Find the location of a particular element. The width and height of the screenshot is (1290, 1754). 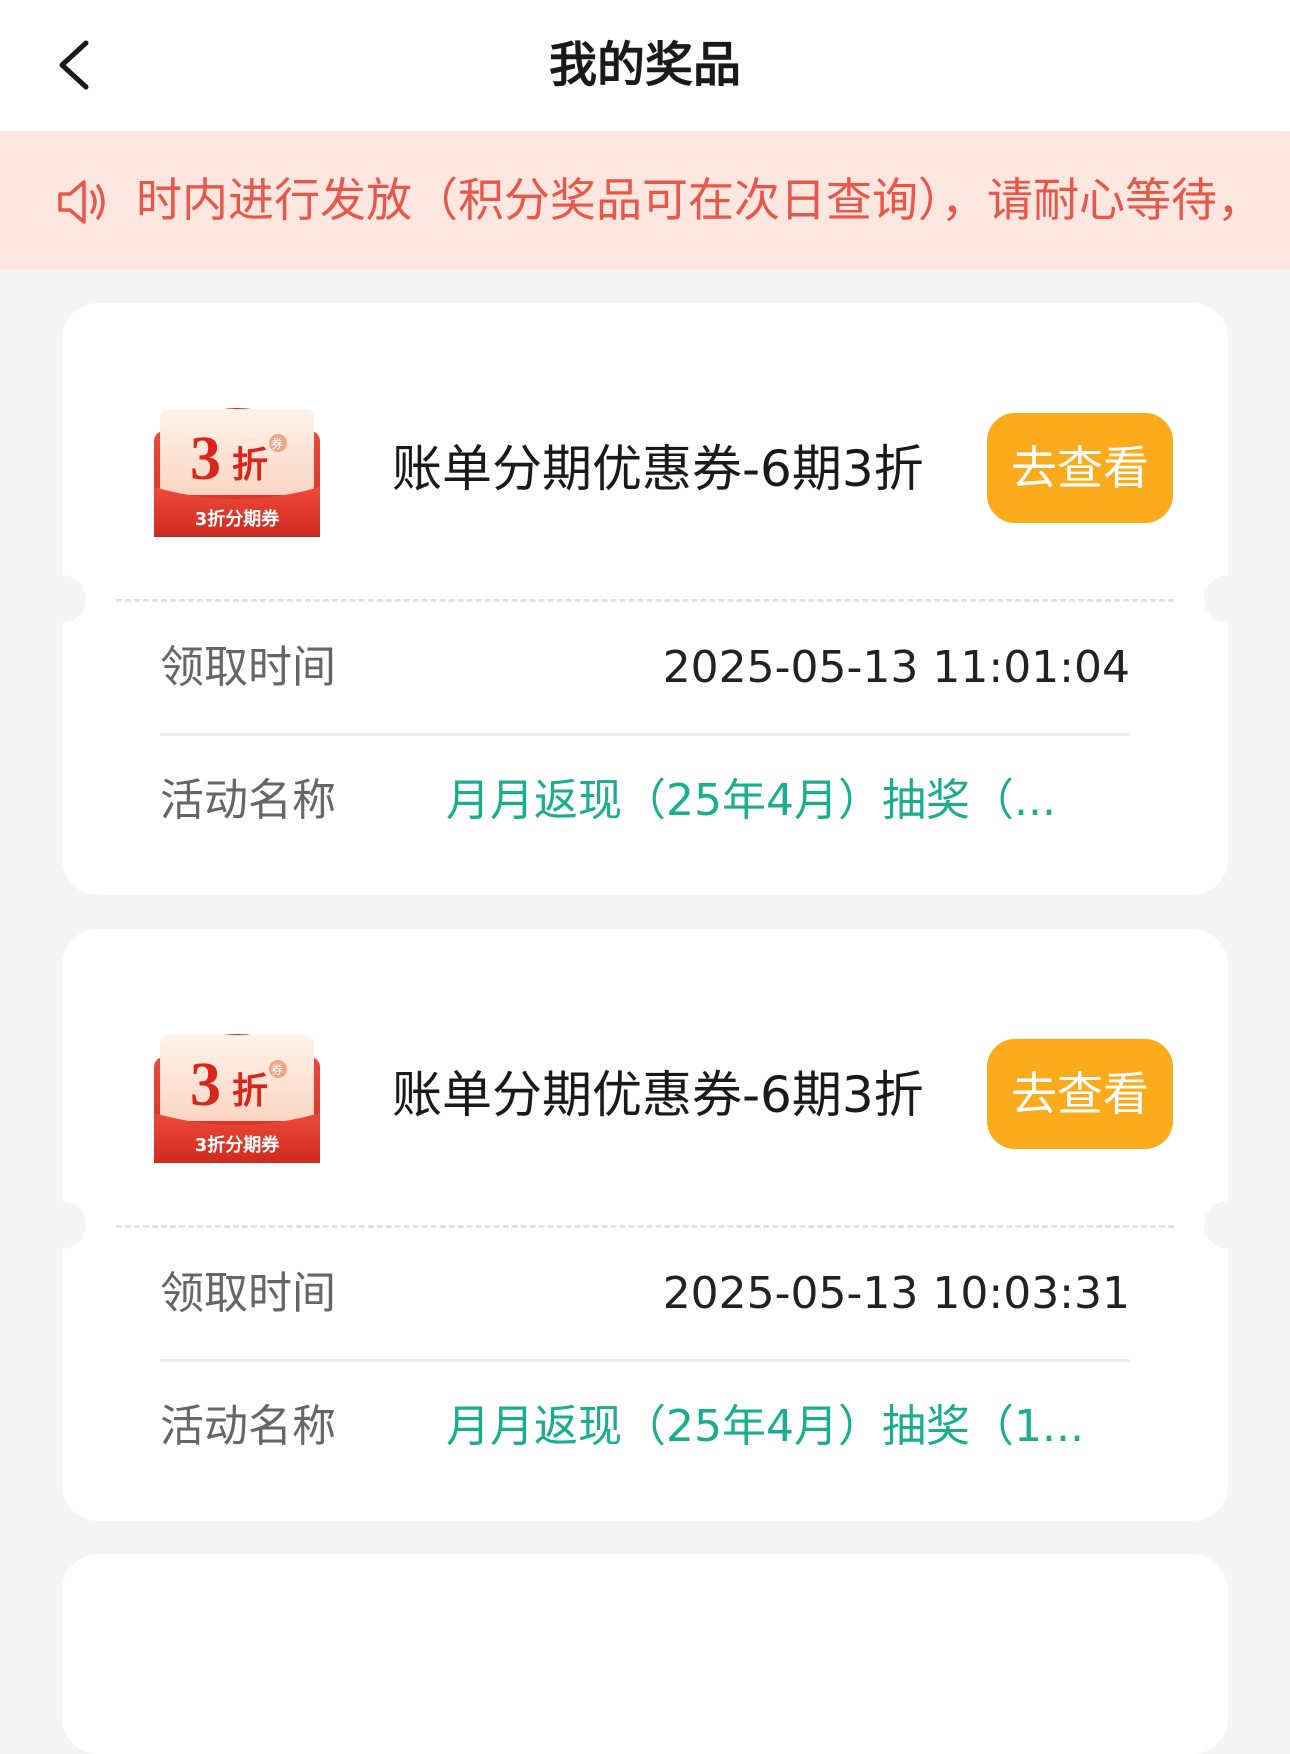

prize-card is located at coordinates (645, 1654).